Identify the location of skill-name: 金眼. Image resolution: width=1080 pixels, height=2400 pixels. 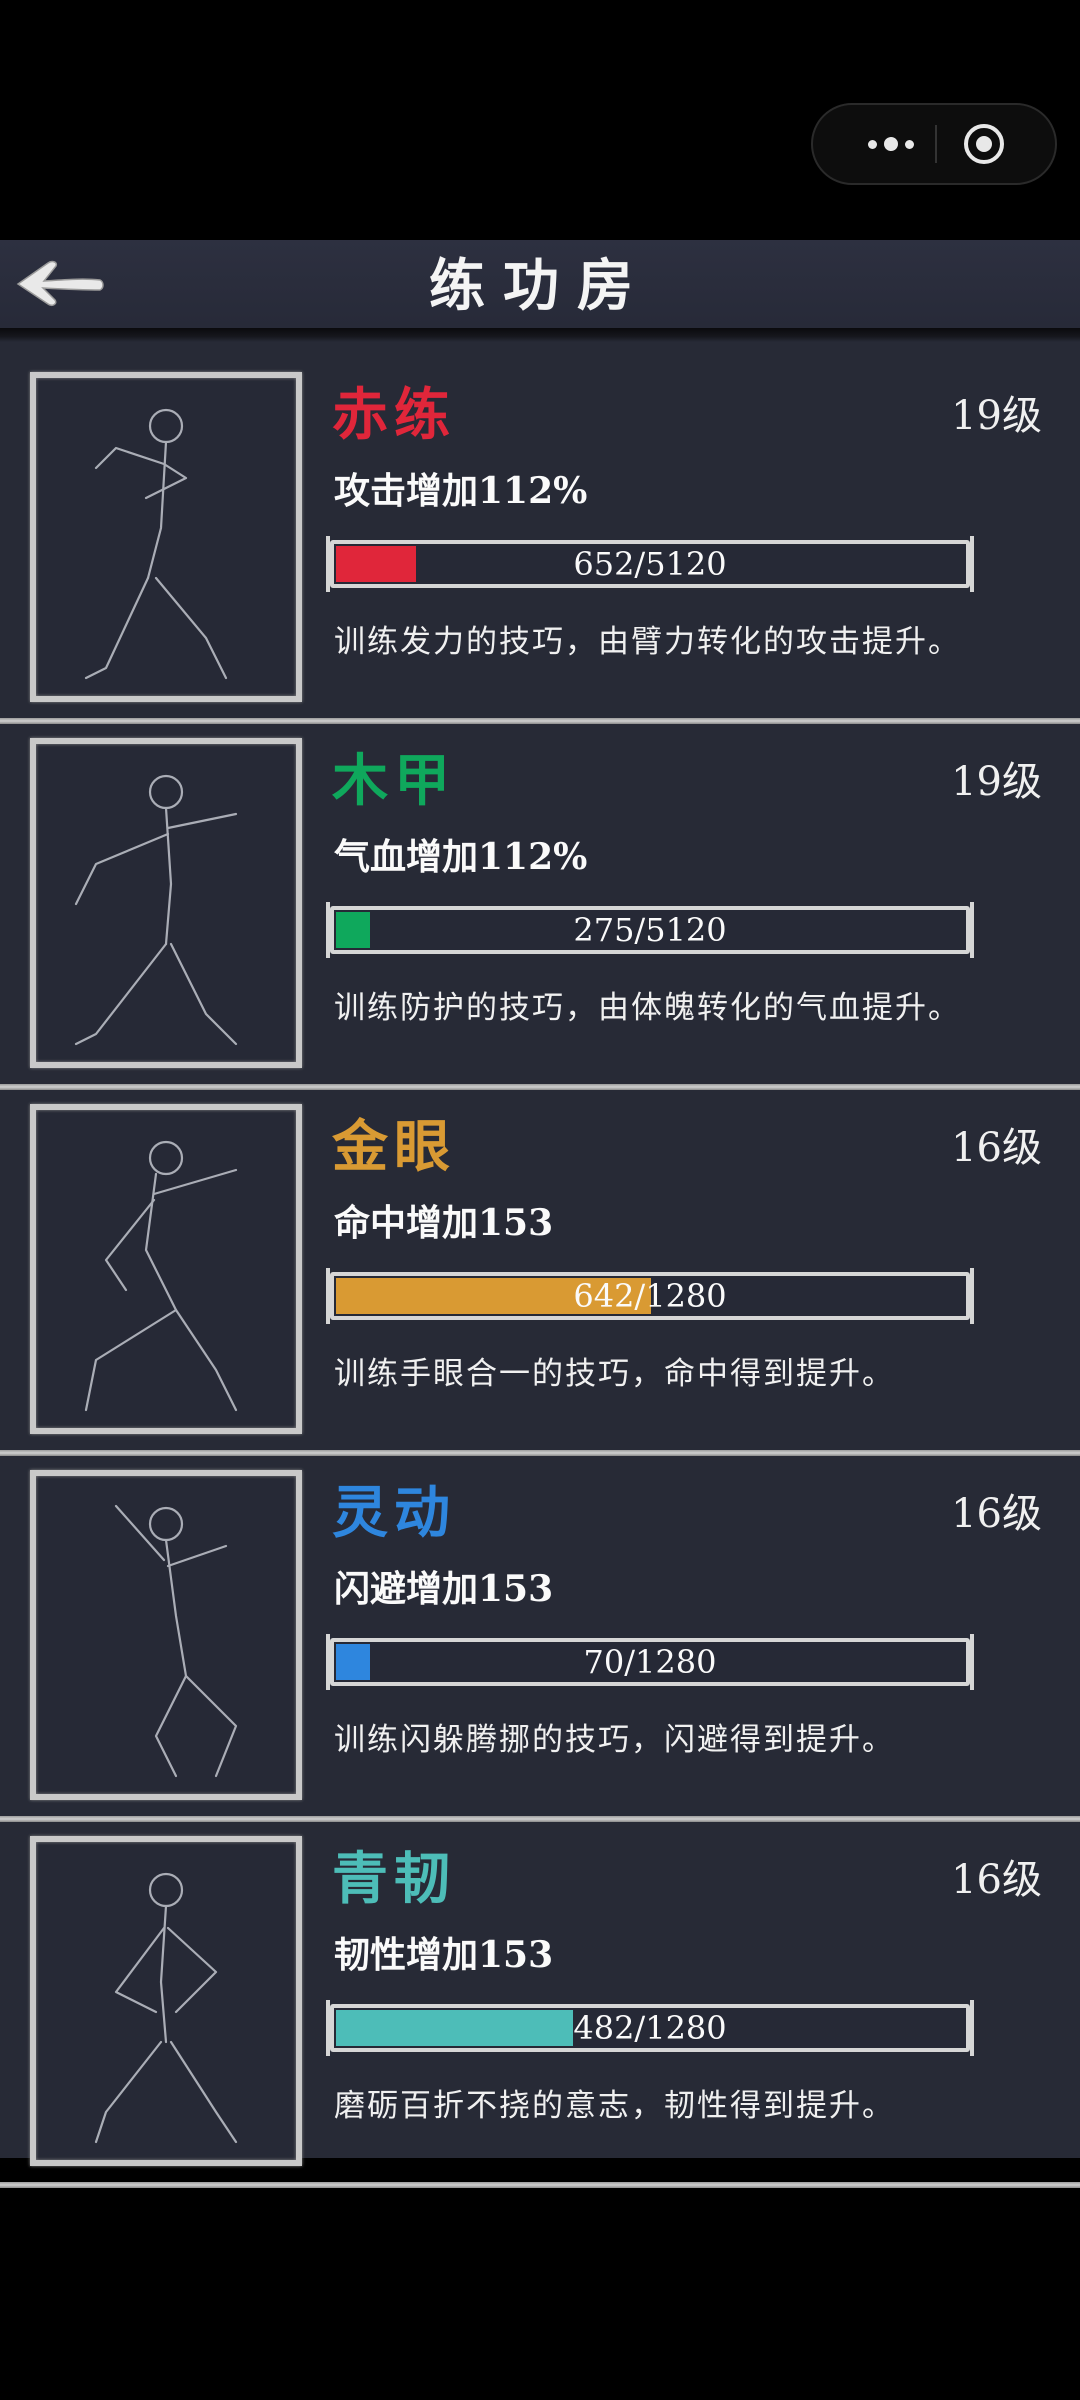
(394, 1147).